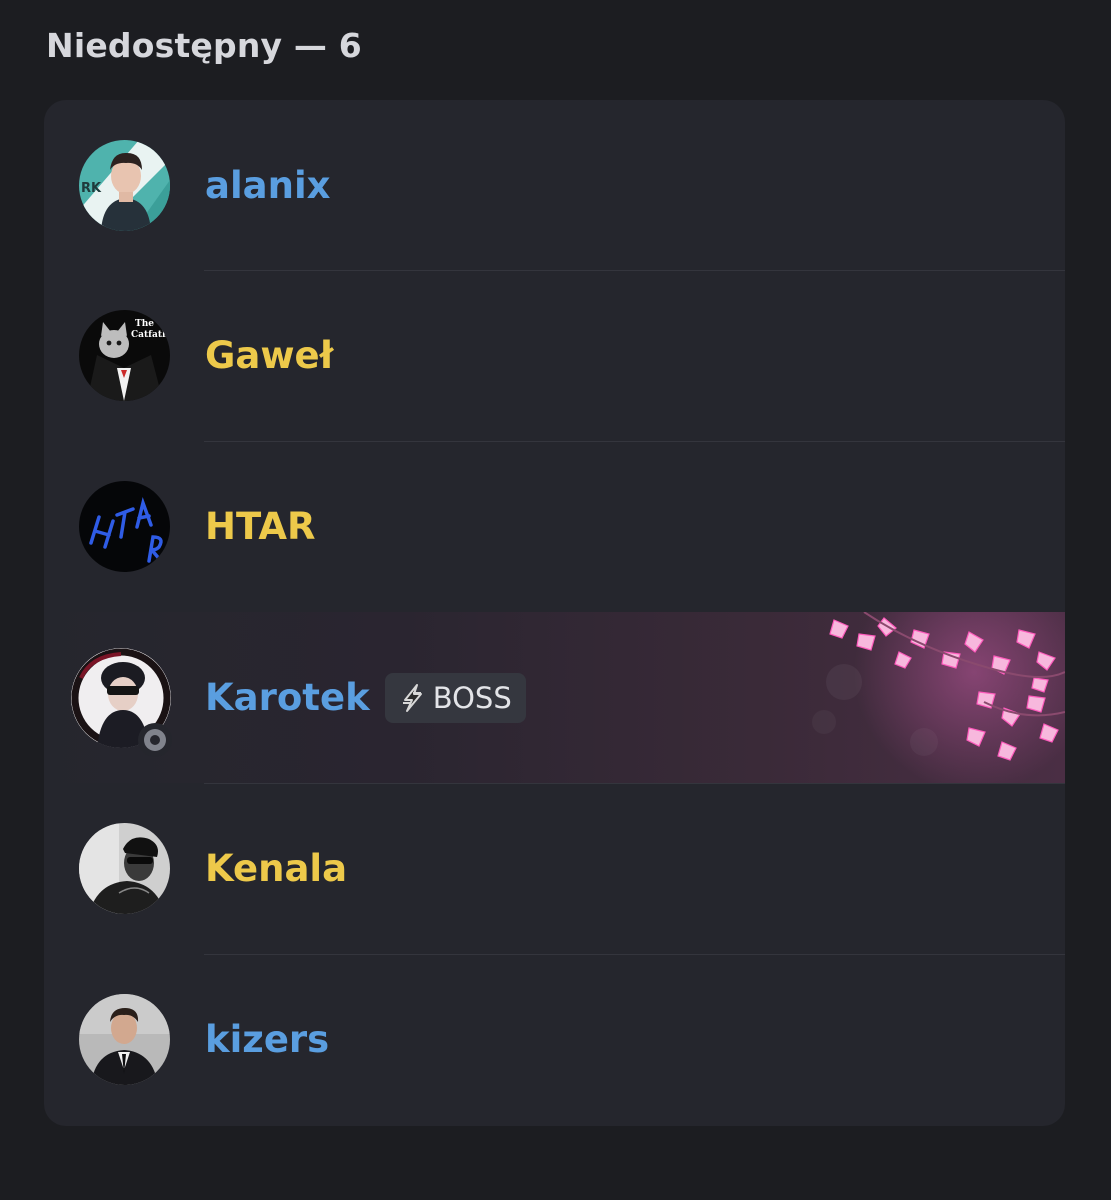  I want to click on member-row-kenala: Kenala, so click(554, 868).